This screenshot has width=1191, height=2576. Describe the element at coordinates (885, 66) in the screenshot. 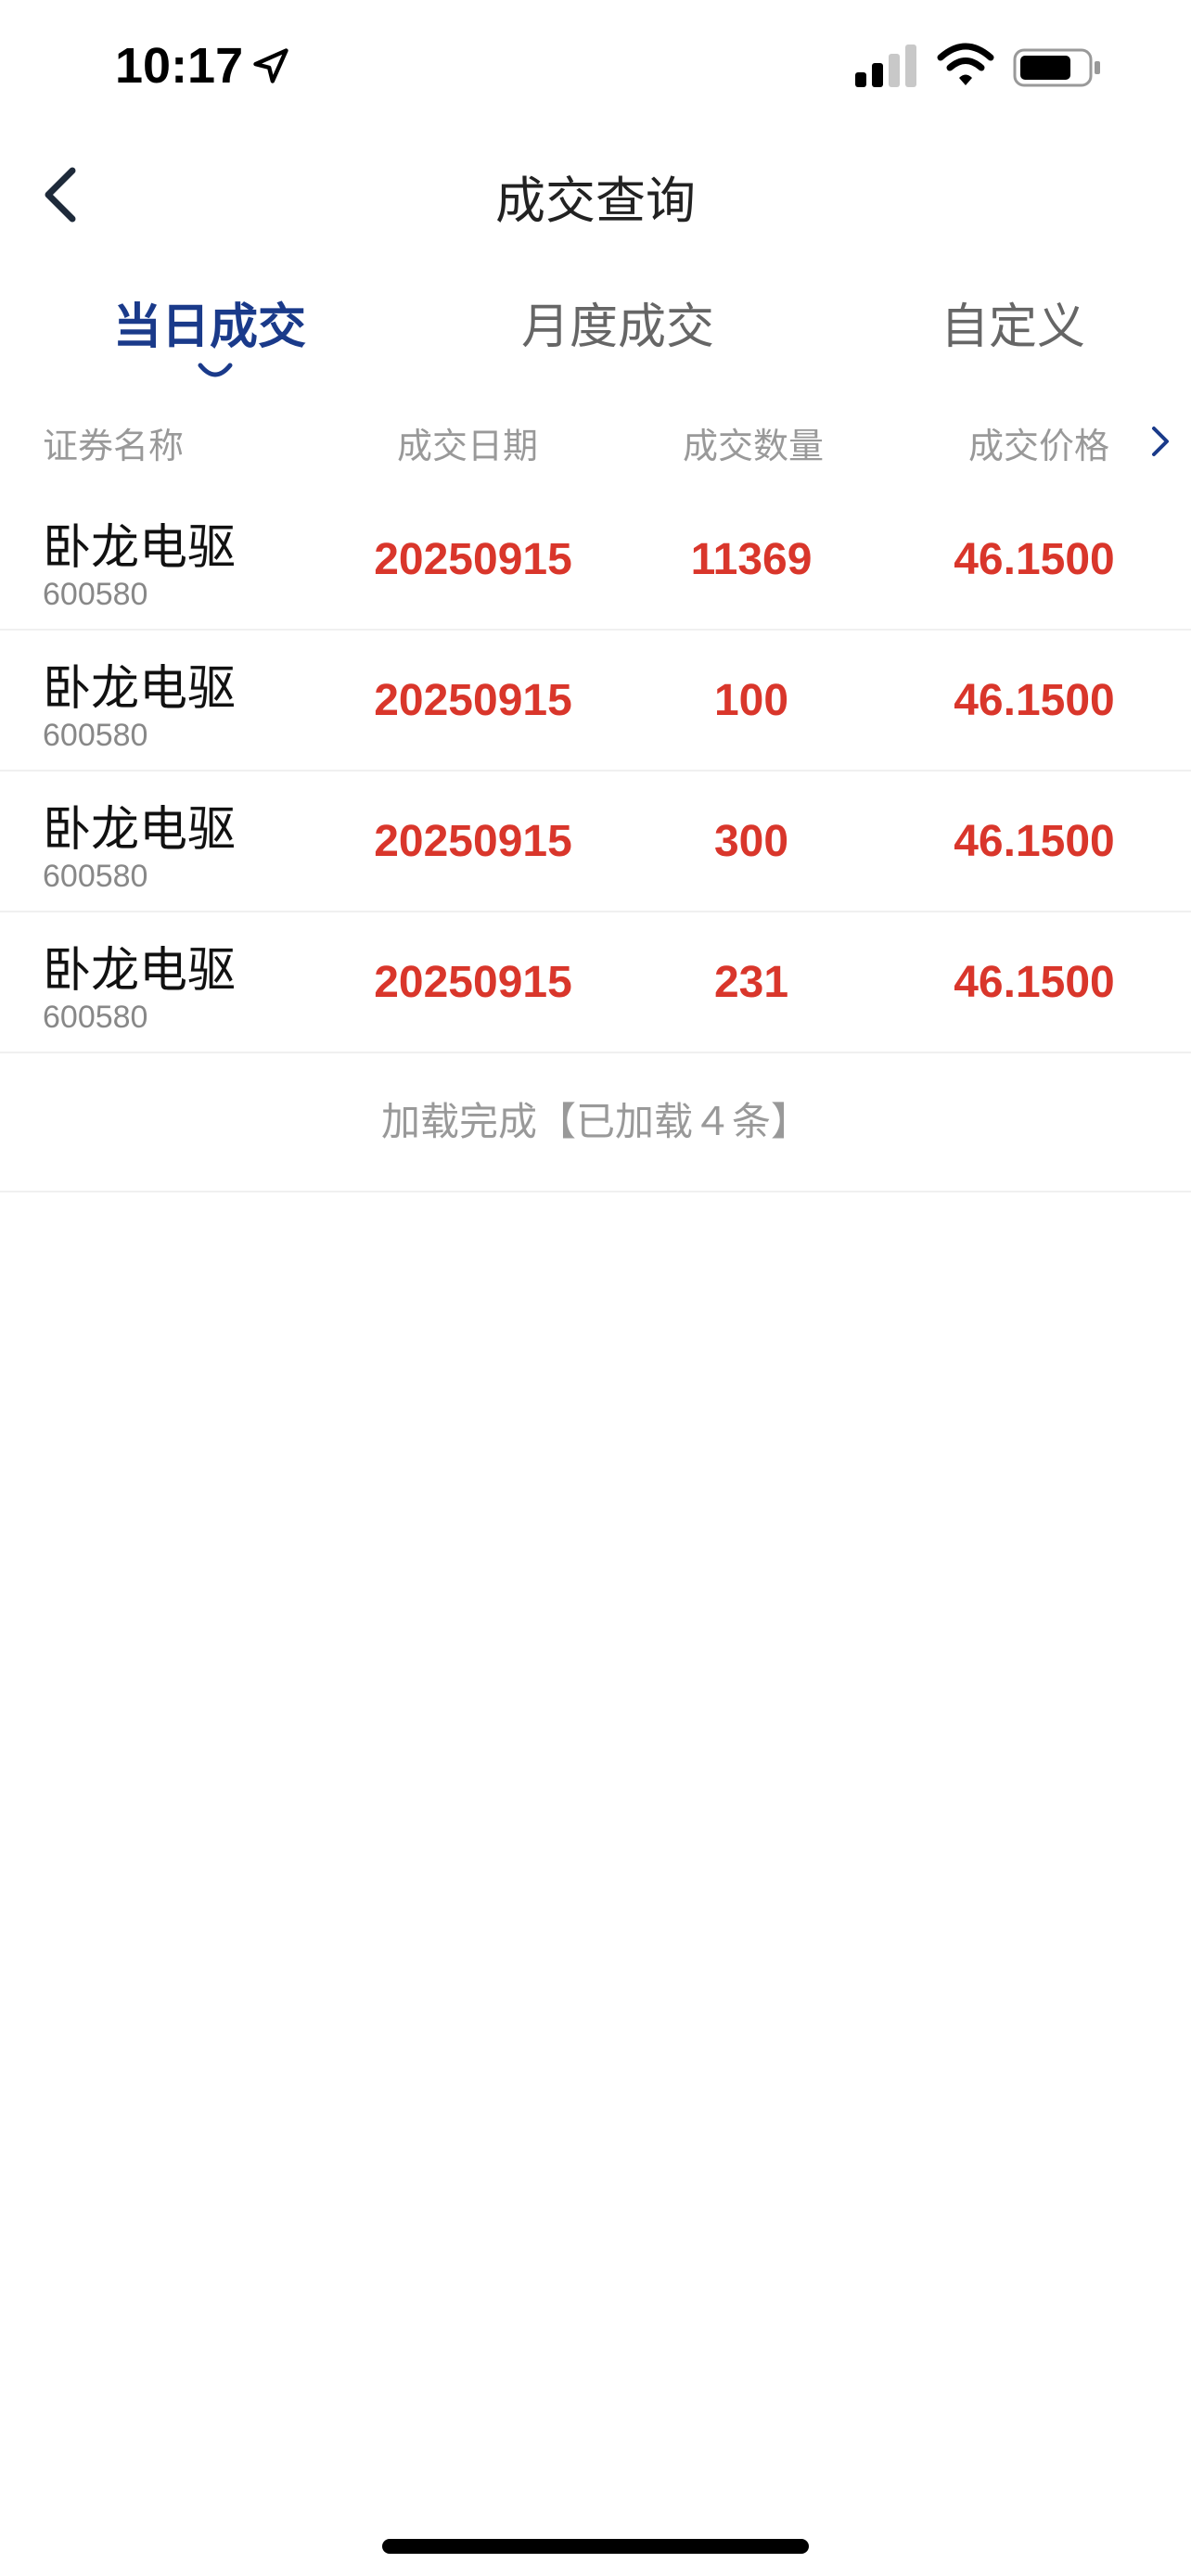

I see `cellular-signal-icon` at that location.